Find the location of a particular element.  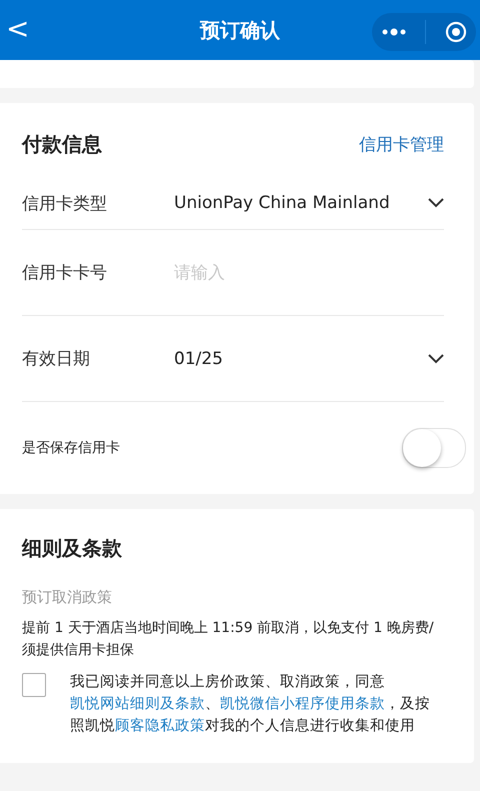

select-field: UnionPay China Mainland is located at coordinates (309, 203).